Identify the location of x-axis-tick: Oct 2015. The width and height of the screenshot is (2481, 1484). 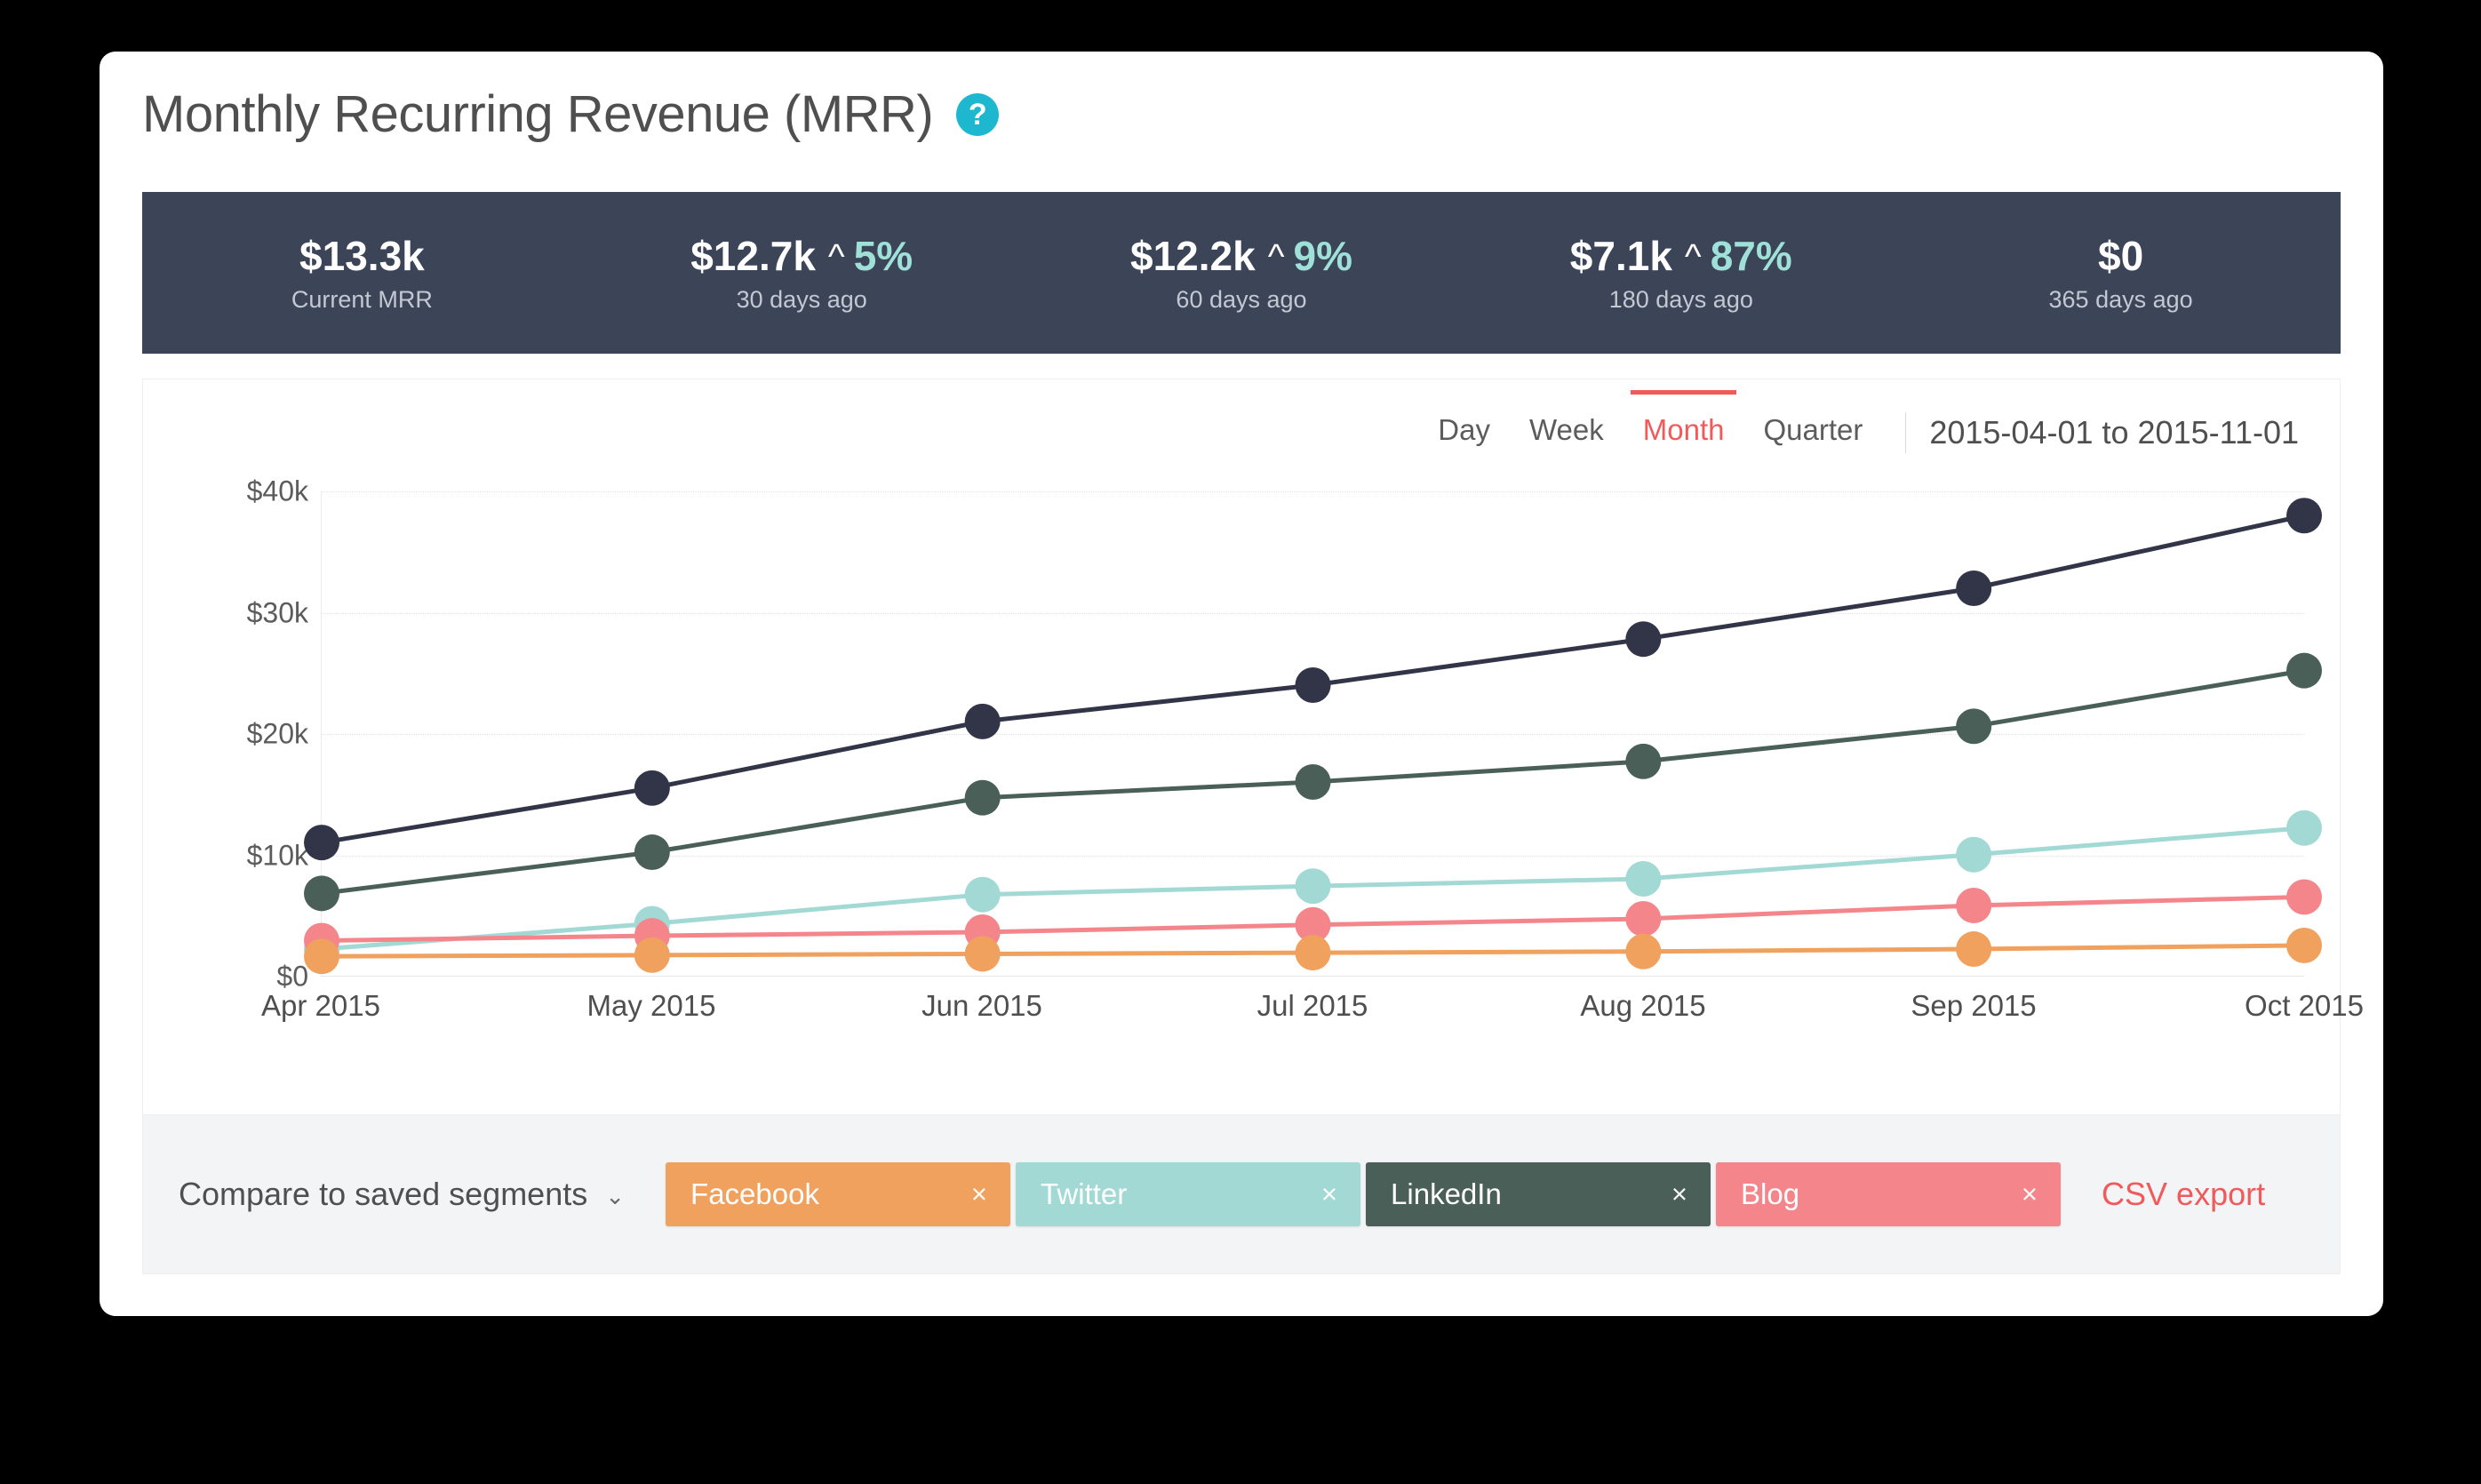
(2304, 1006).